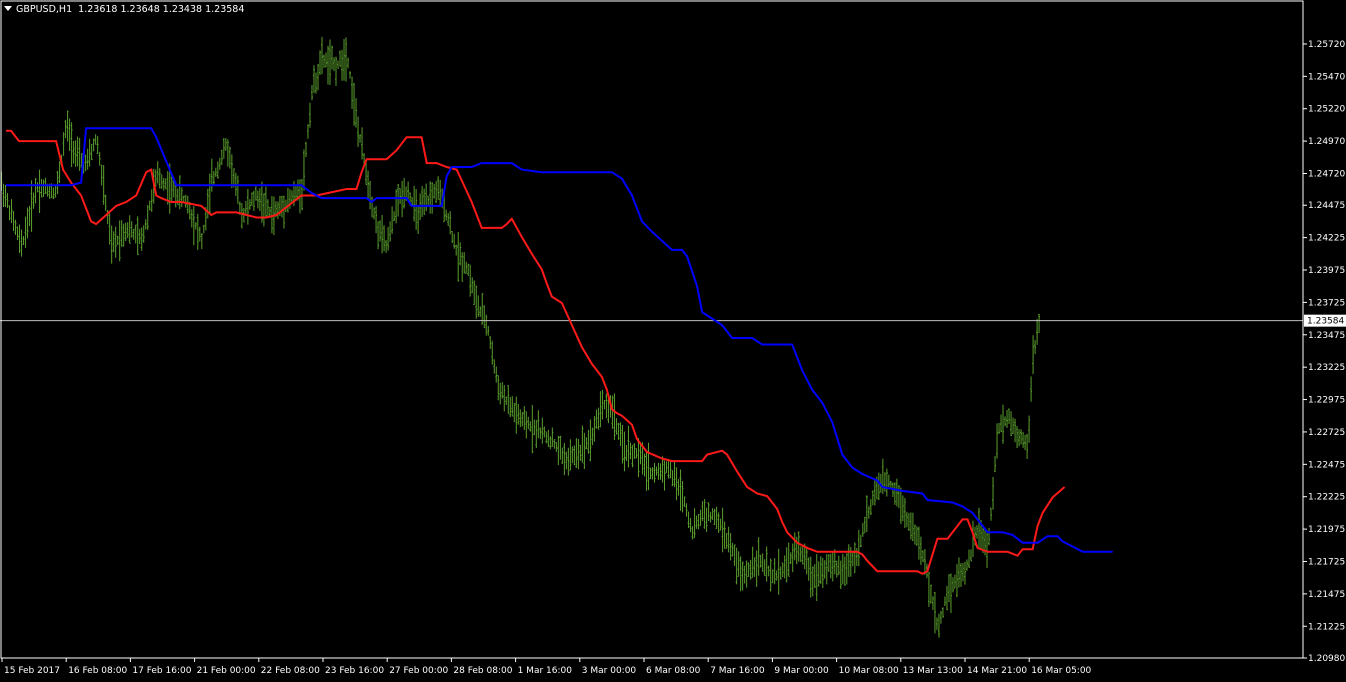  Describe the element at coordinates (673, 671) in the screenshot. I see `x-tick-label: 6 Mar 08:00` at that location.